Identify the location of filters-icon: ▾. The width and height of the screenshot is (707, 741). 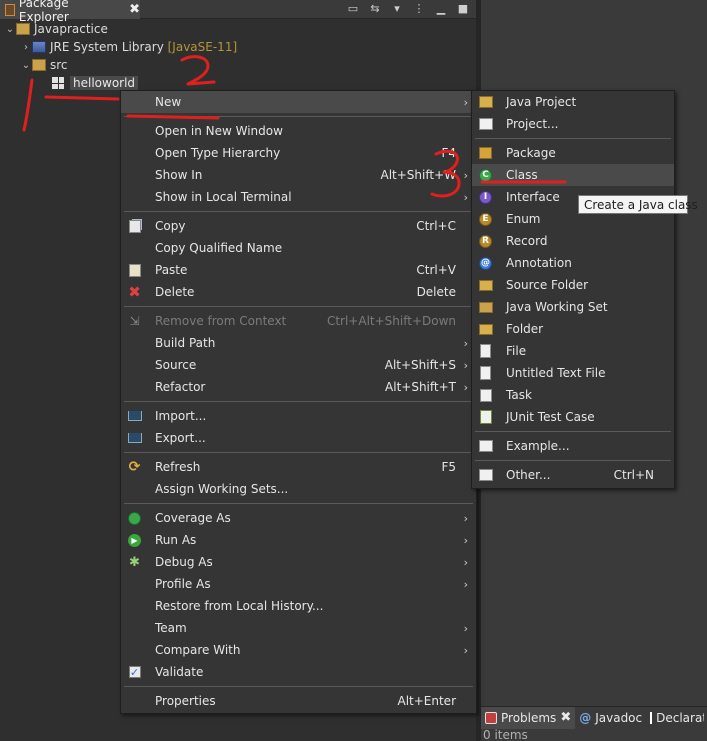
(397, 9).